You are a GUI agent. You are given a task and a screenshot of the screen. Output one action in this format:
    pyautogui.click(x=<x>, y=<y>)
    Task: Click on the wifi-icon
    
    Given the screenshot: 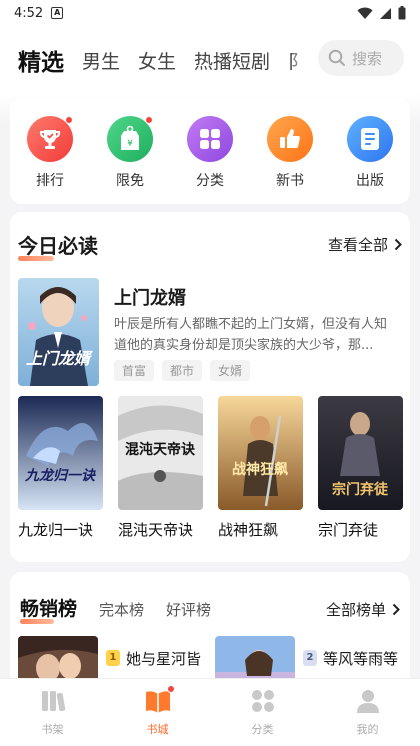 What is the action you would take?
    pyautogui.click(x=365, y=13)
    